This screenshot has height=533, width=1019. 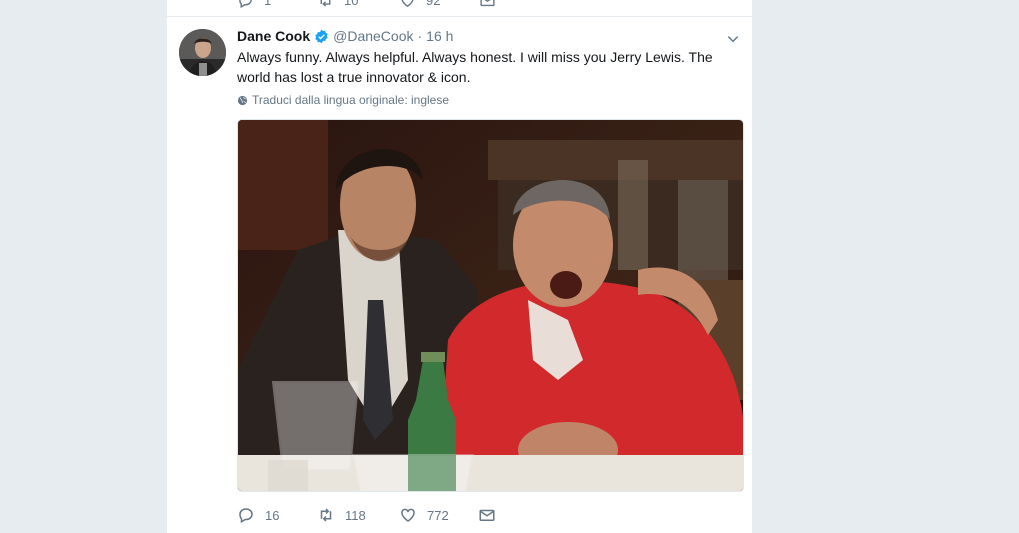 I want to click on tweet-header: Dane Cook @DaneCook · 16 h, so click(x=345, y=36).